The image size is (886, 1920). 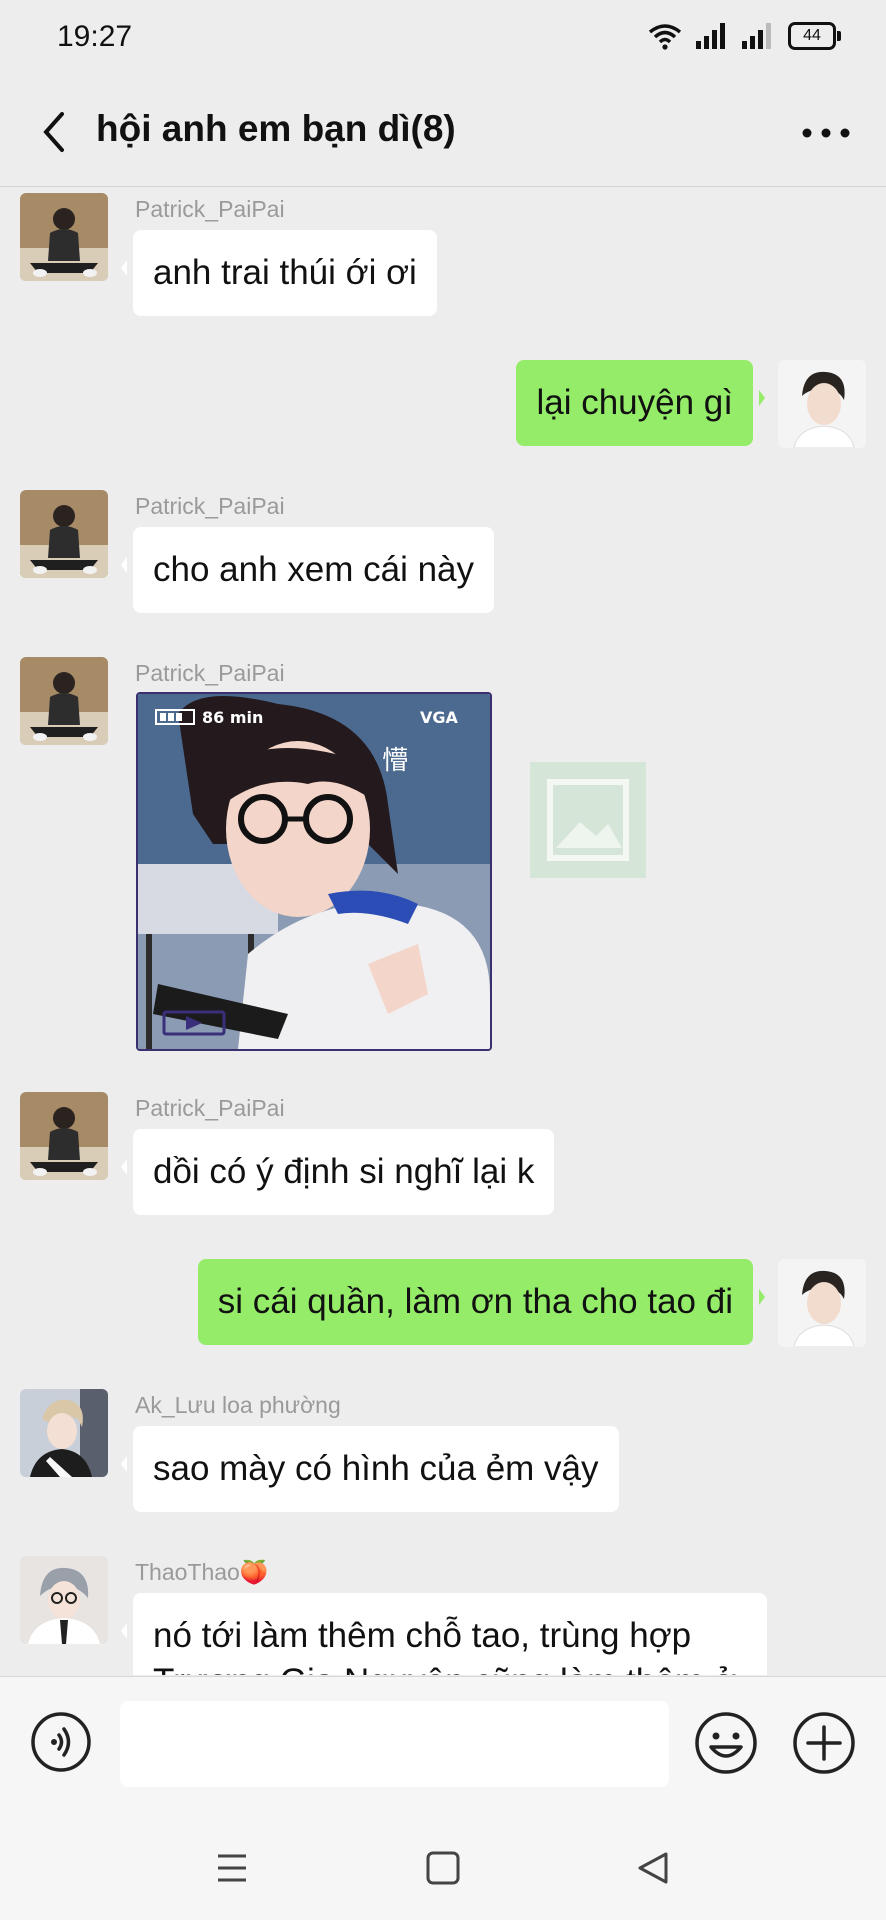 I want to click on sender-name: Ak_Lưu loa phường, so click(x=238, y=1405).